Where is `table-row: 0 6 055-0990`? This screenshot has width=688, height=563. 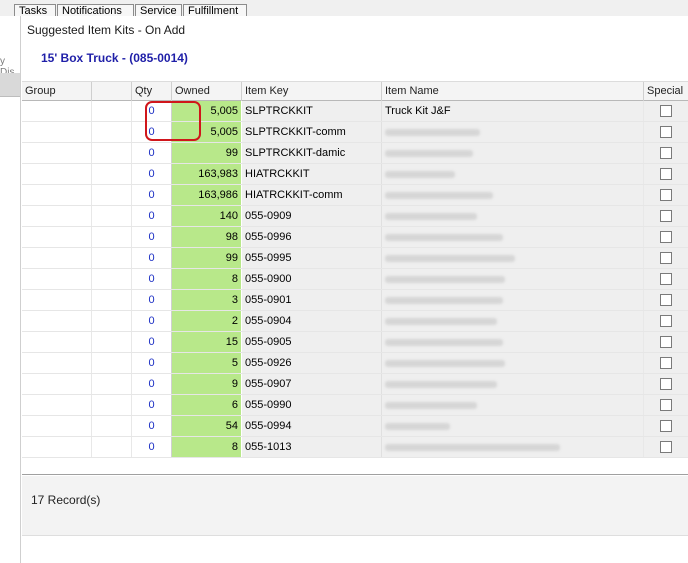 table-row: 0 6 055-0990 is located at coordinates (355, 405).